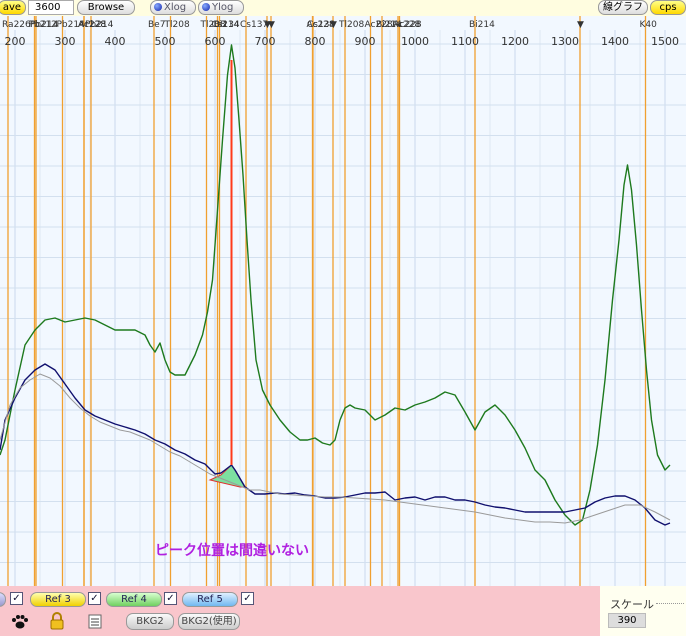  I want to click on ref3-toggle: Ref 3, so click(58, 599).